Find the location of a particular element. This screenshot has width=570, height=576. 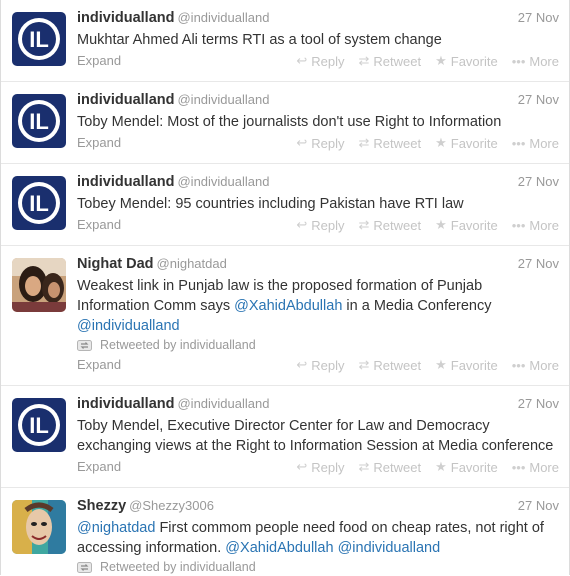

mention-link: @nighatdad is located at coordinates (116, 528).